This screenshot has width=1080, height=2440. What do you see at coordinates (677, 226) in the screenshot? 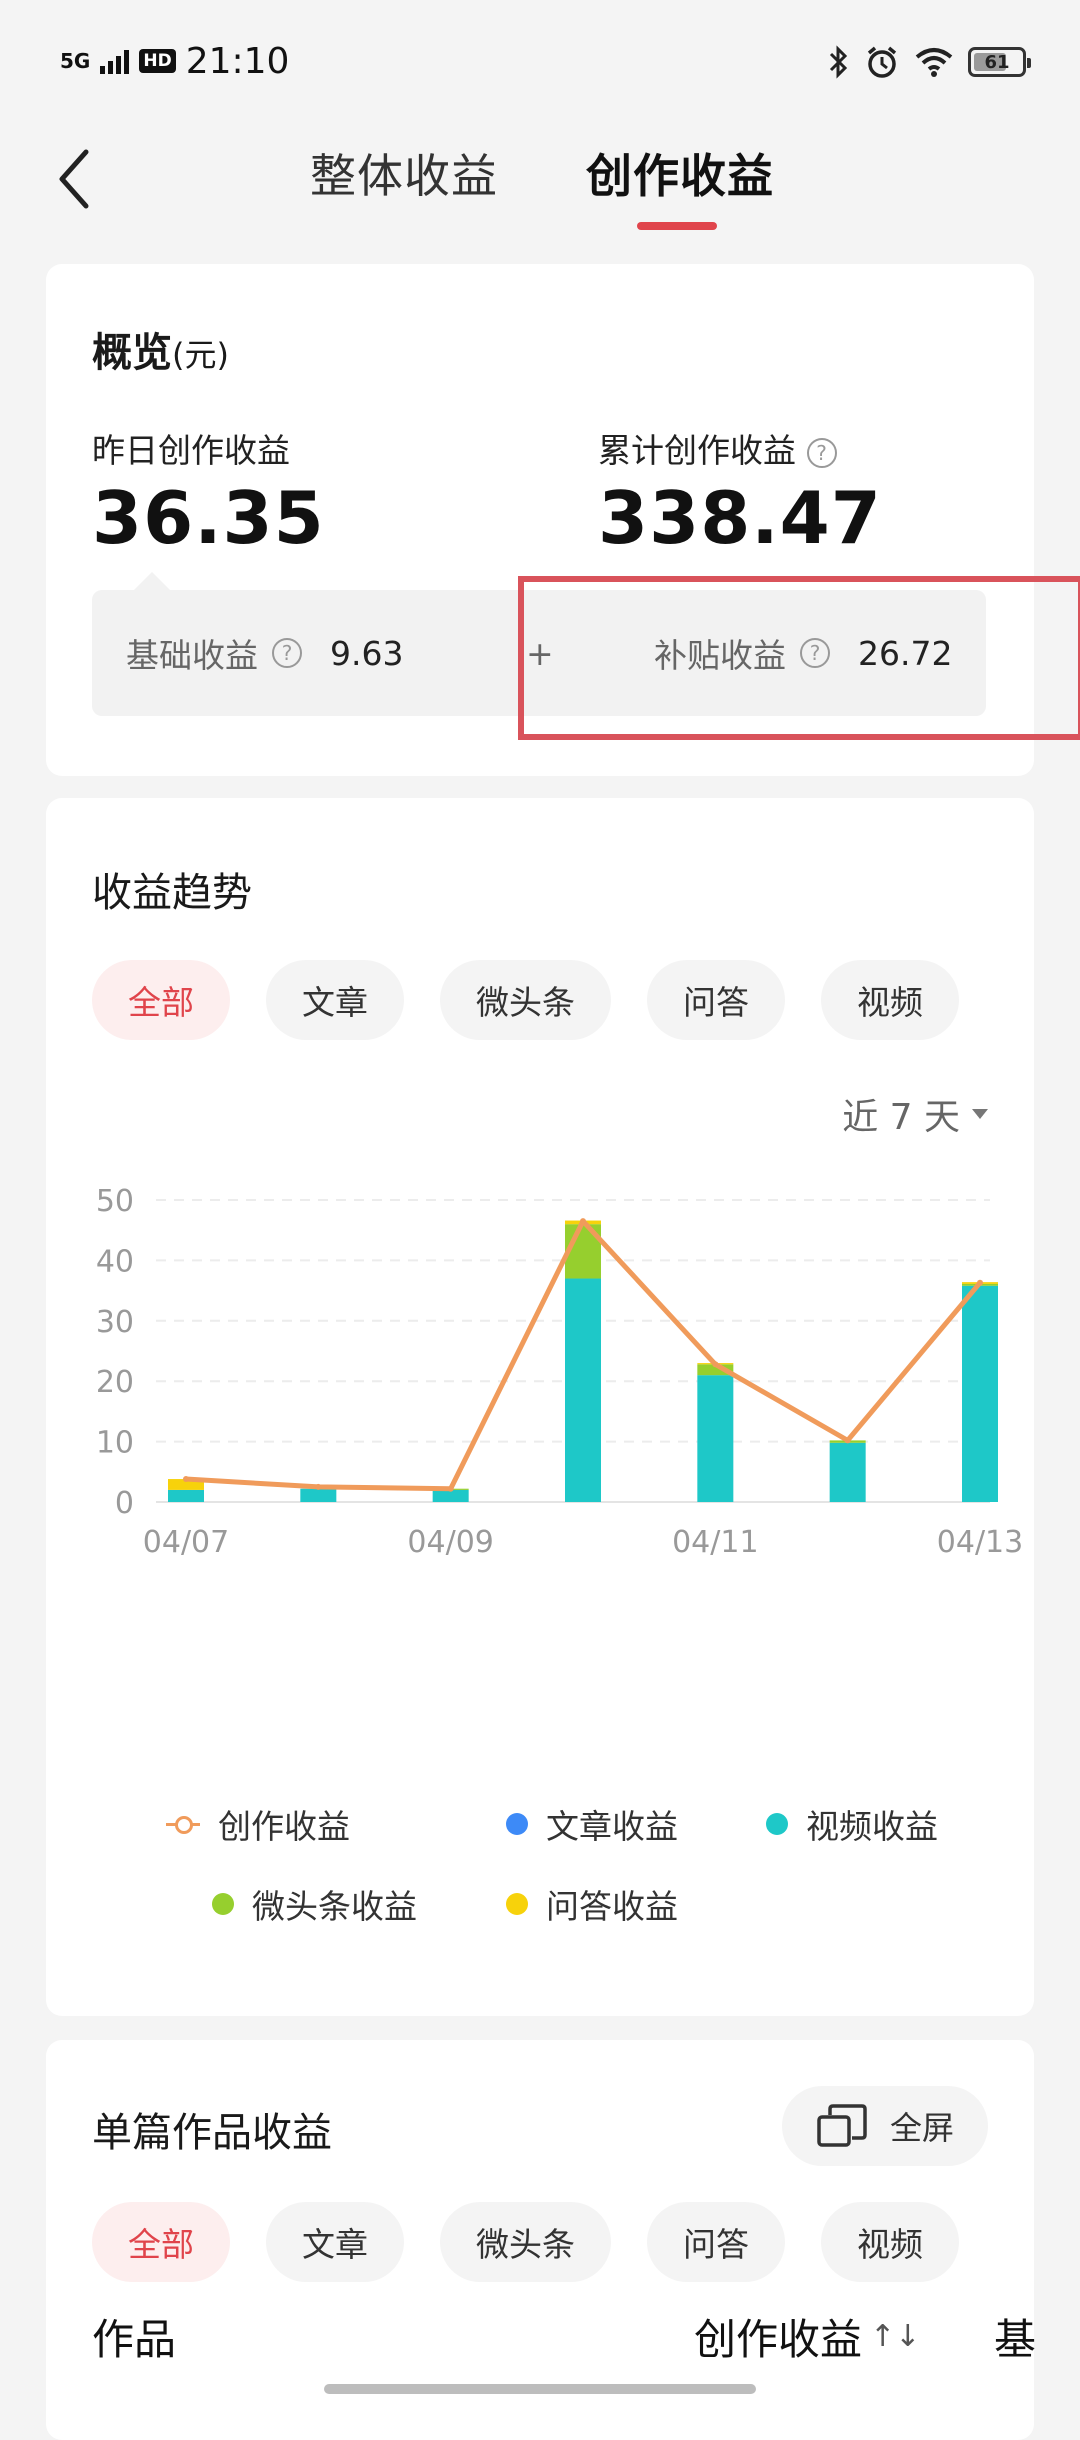
I see `active-tab-indicator` at bounding box center [677, 226].